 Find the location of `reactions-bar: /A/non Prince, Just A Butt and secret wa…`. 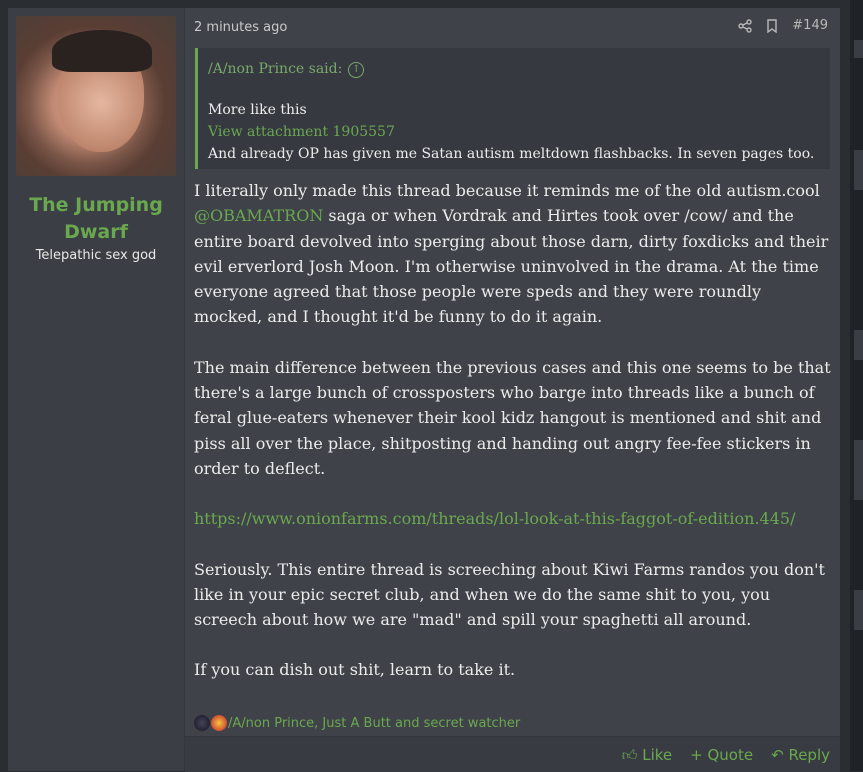

reactions-bar: /A/non Prince, Just A Butt and secret wa… is located at coordinates (357, 723).